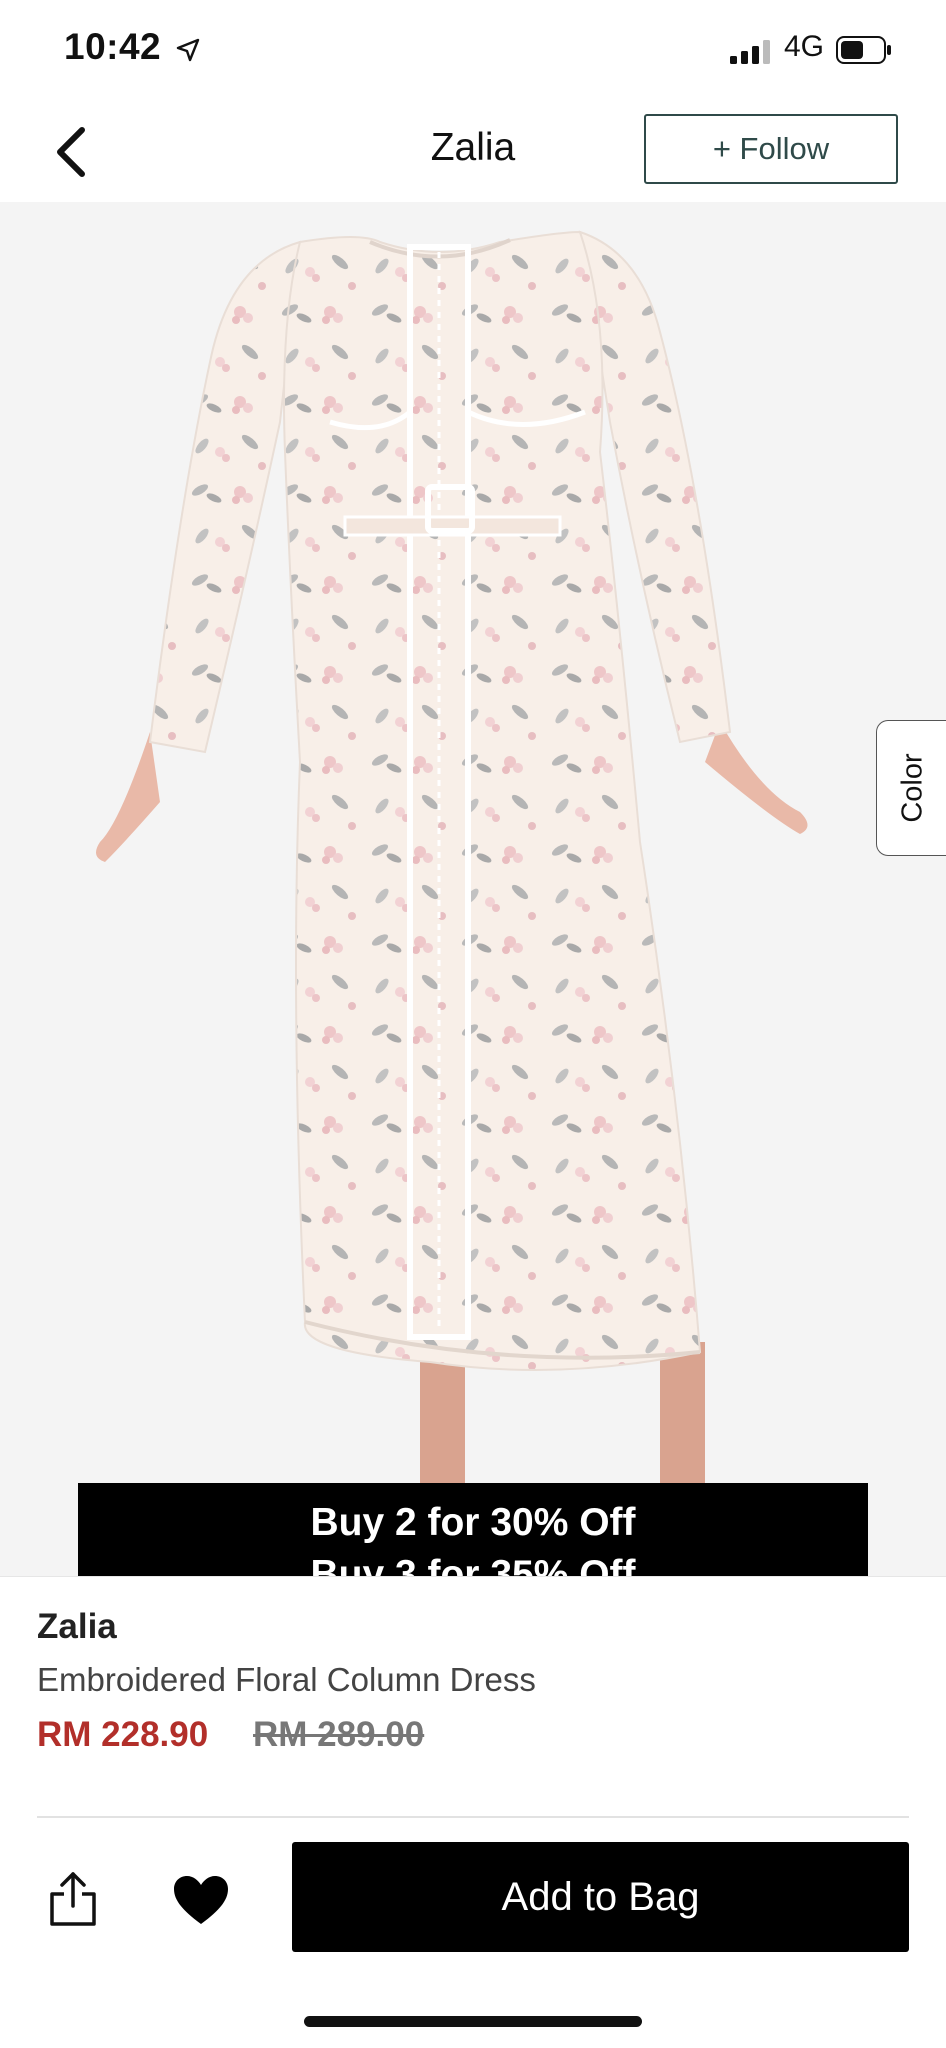  What do you see at coordinates (123, 1734) in the screenshot?
I see `sale-price: RM 228.90` at bounding box center [123, 1734].